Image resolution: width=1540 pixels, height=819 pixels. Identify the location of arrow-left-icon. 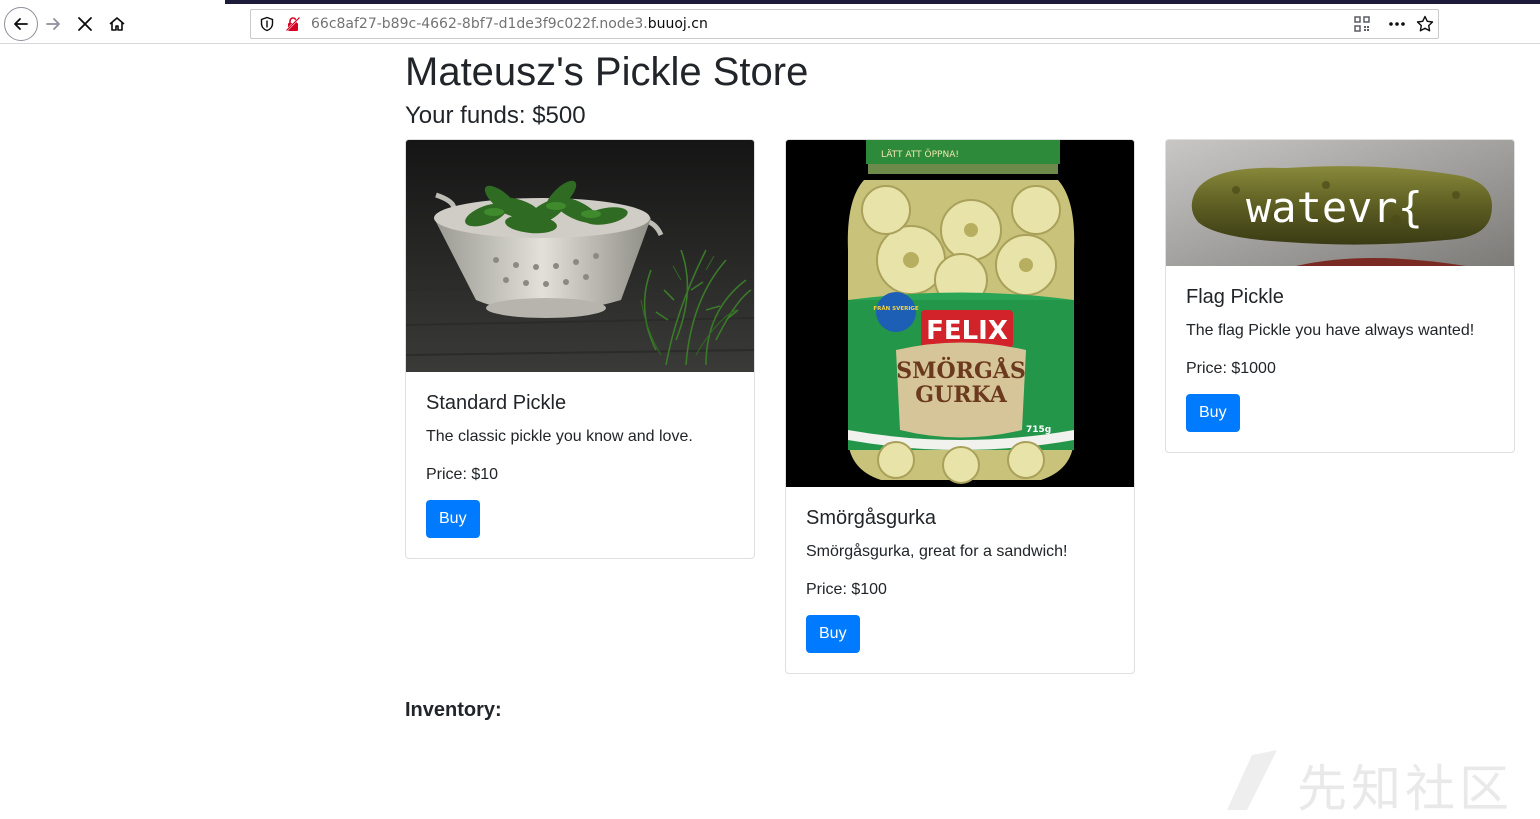
(21, 24).